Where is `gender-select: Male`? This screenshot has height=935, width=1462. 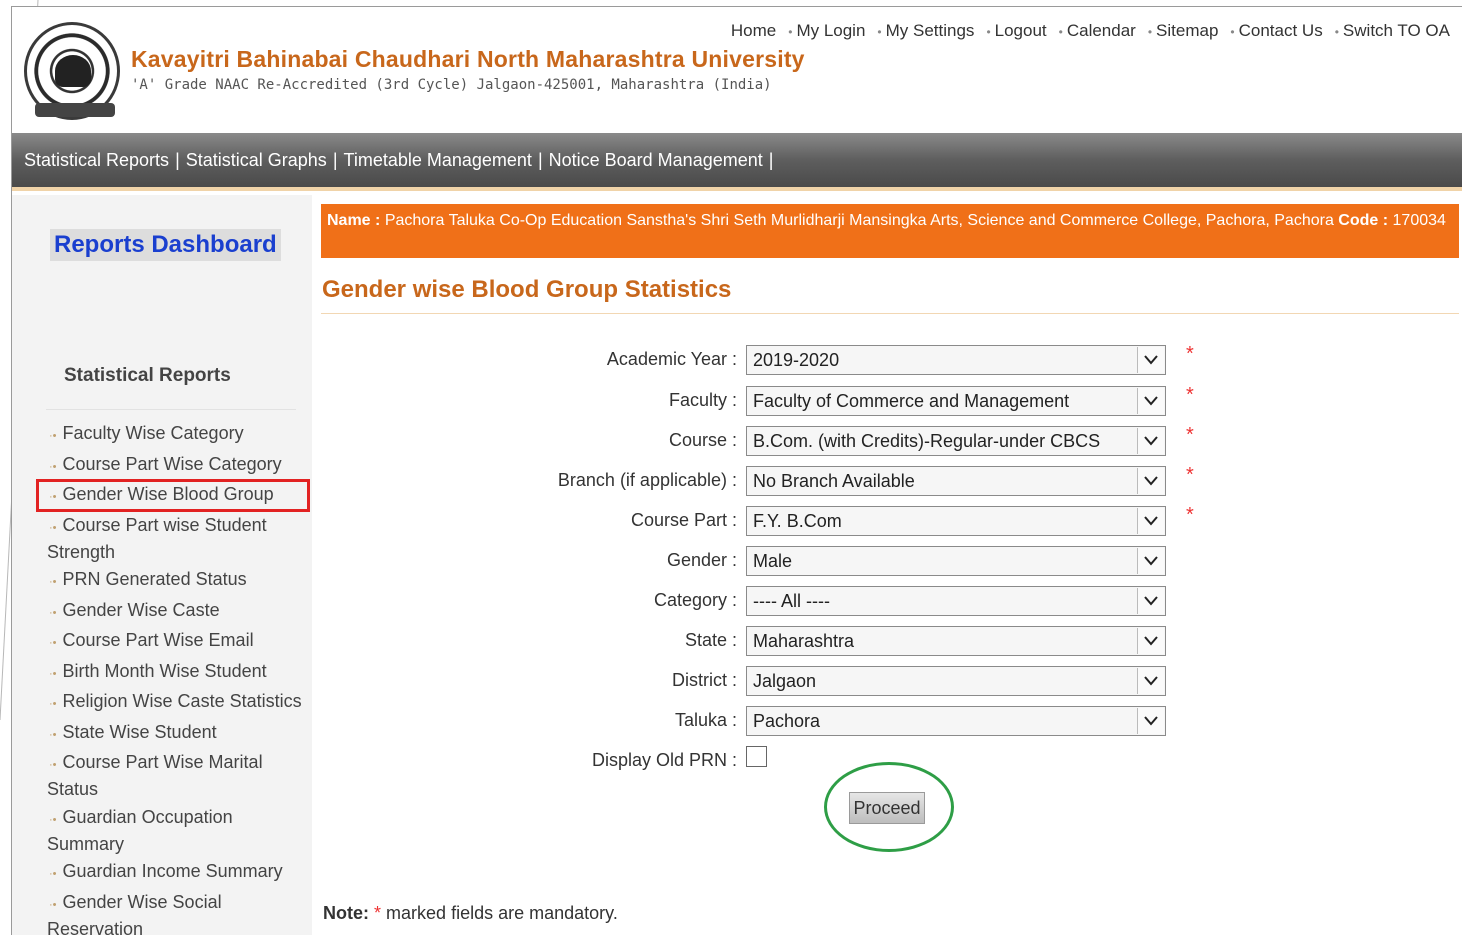 gender-select: Male is located at coordinates (956, 561).